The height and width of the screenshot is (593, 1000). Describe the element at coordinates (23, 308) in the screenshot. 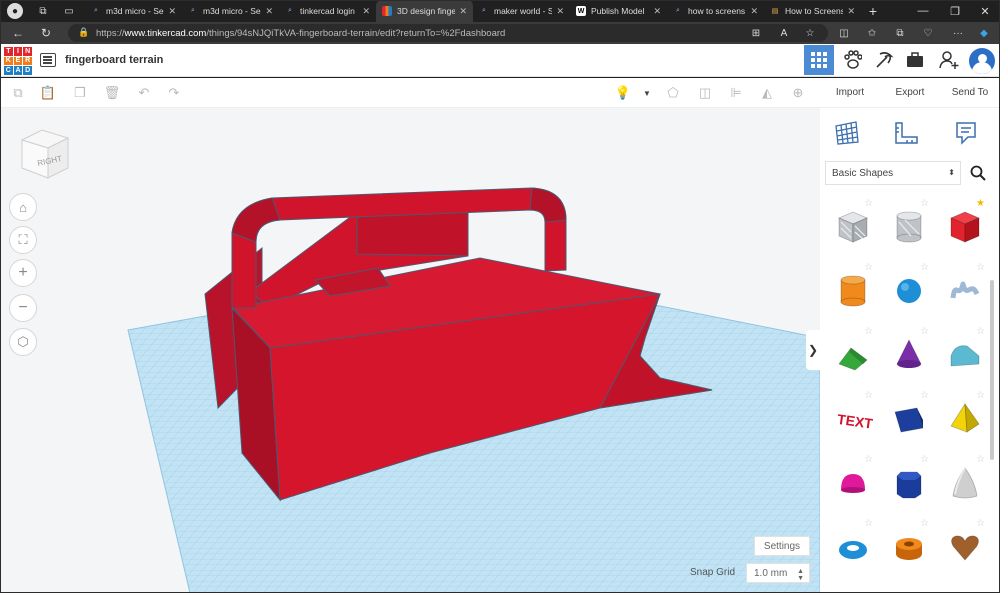

I see `zoom-out-button: −` at that location.